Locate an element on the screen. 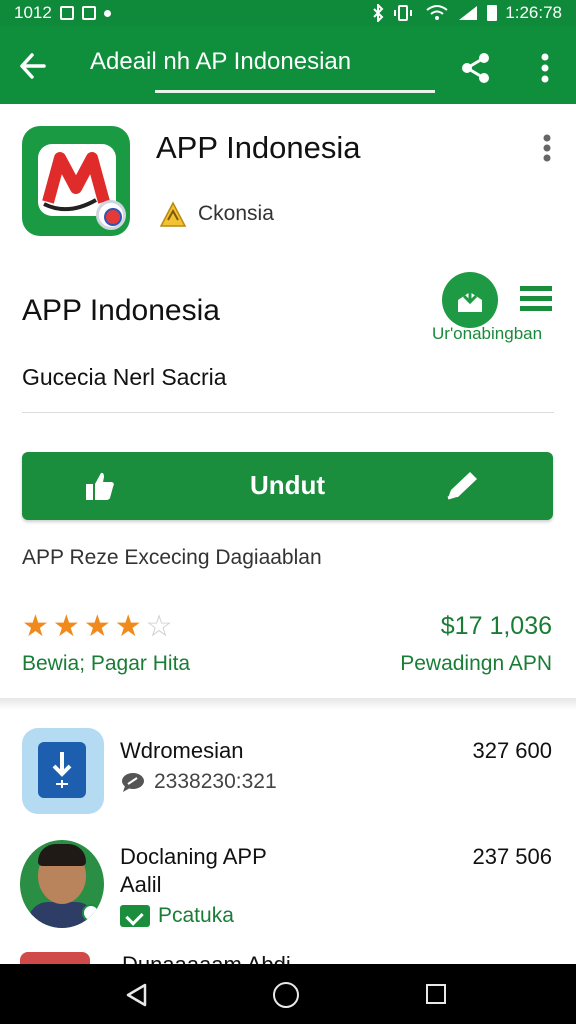  status-time: 1012 is located at coordinates (33, 12).